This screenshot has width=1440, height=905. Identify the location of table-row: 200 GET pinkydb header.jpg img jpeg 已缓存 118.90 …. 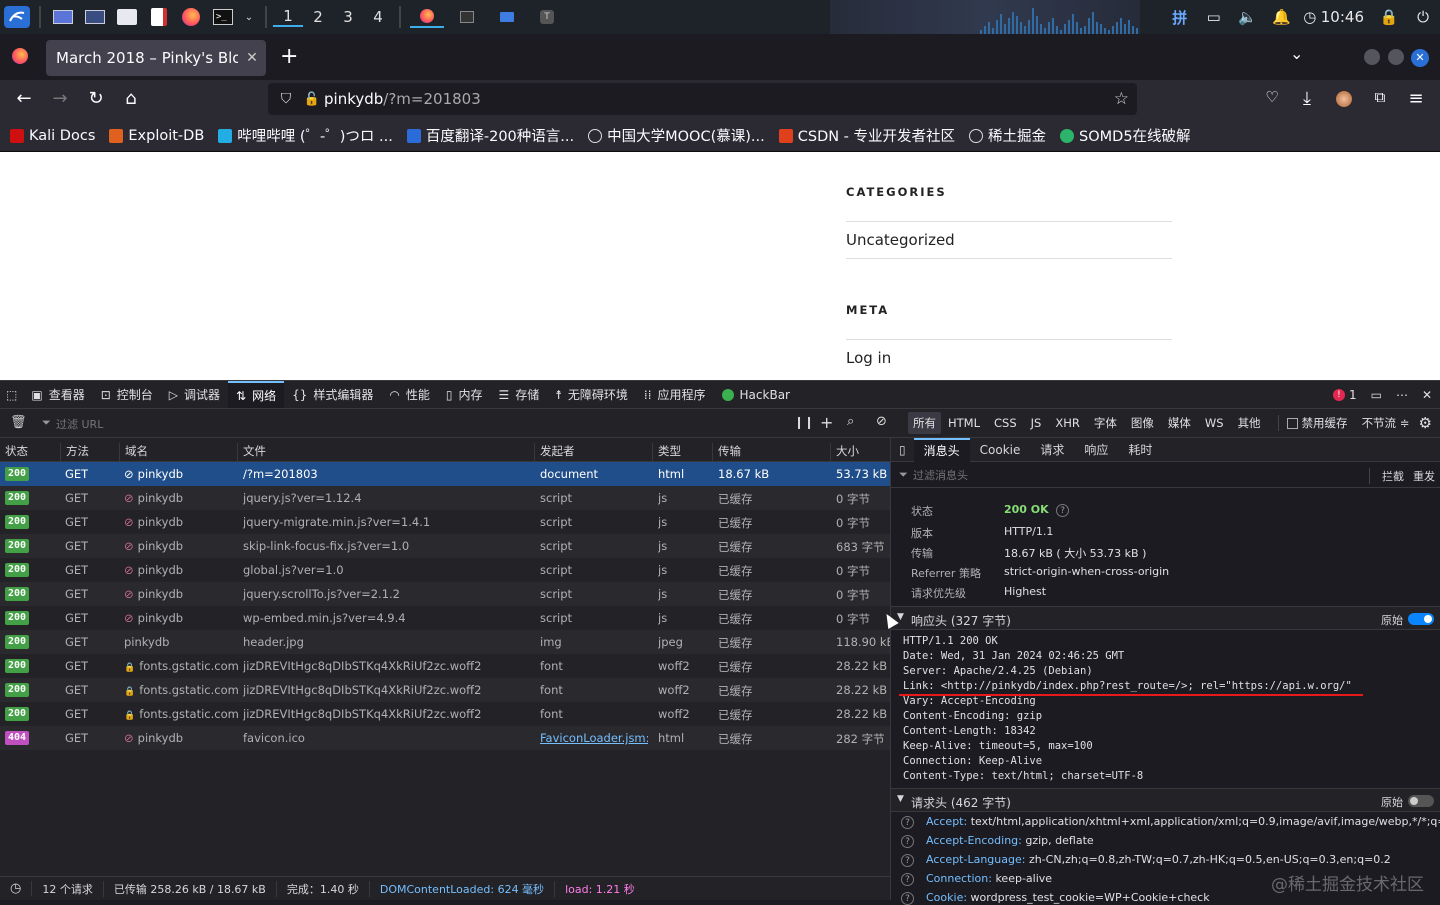
(447, 642).